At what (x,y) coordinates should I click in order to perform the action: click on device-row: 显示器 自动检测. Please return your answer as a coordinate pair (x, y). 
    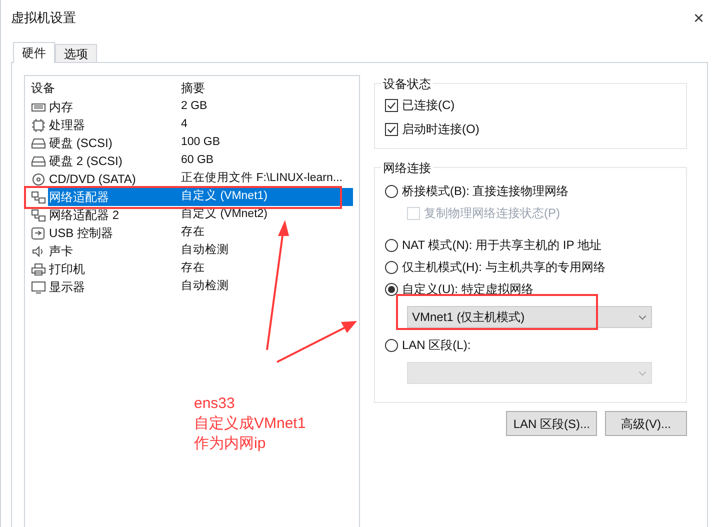
    Looking at the image, I should click on (192, 287).